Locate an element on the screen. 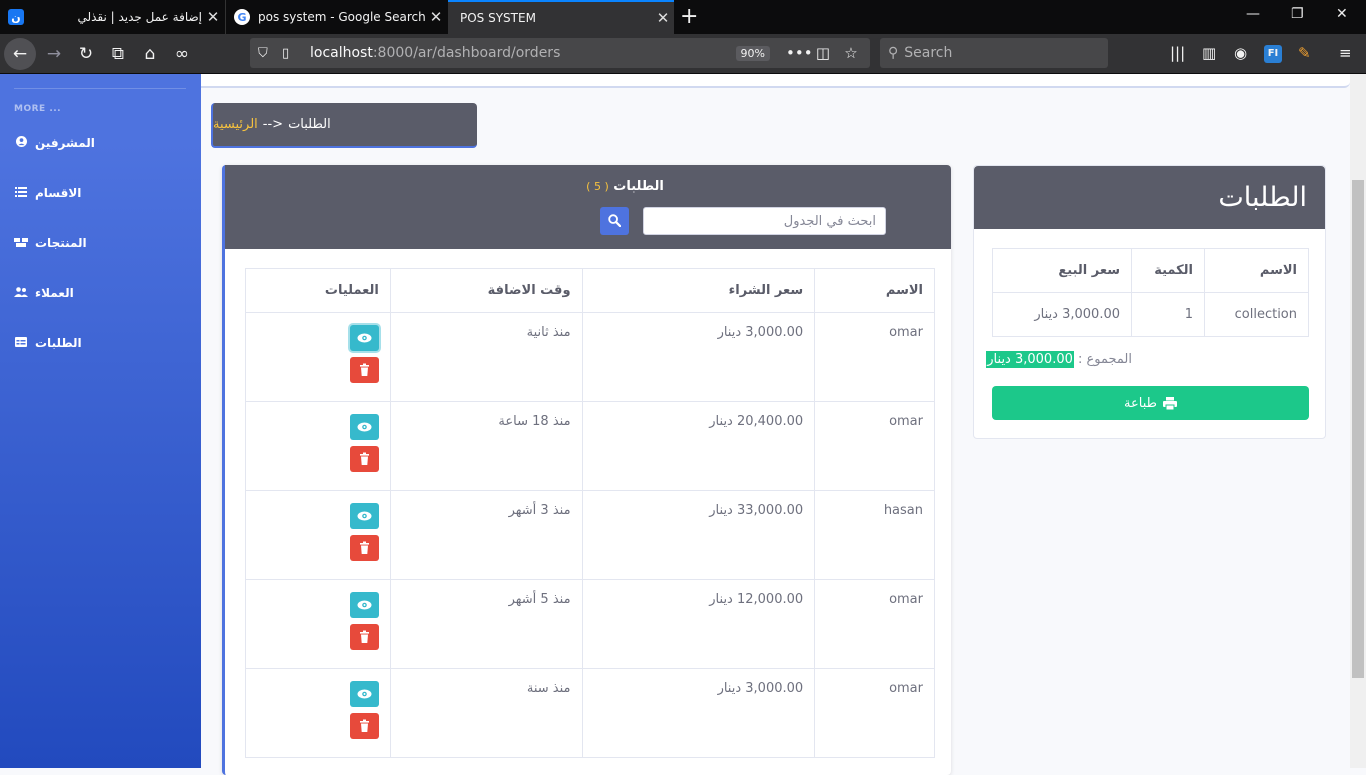 The height and width of the screenshot is (775, 1366). cell-time: منذ 5 أشهر is located at coordinates (486, 624).